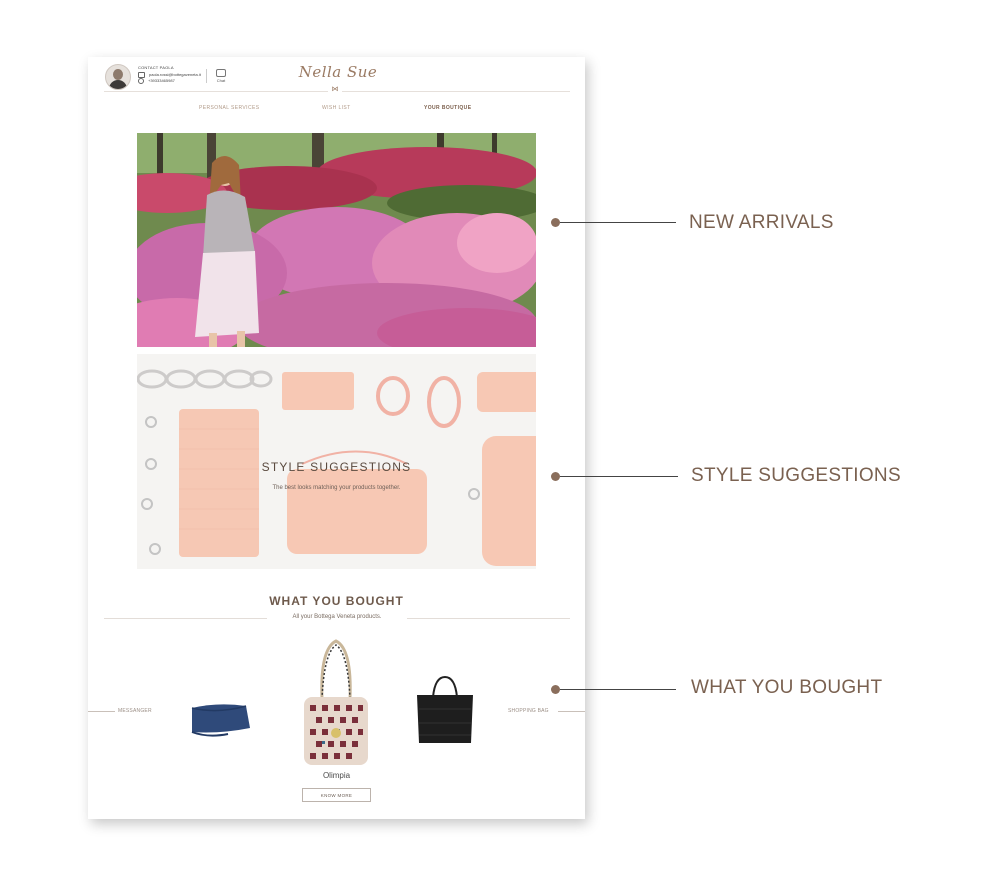 This screenshot has height=876, width=1000. What do you see at coordinates (336, 702) in the screenshot?
I see `olimpia-bag-image` at bounding box center [336, 702].